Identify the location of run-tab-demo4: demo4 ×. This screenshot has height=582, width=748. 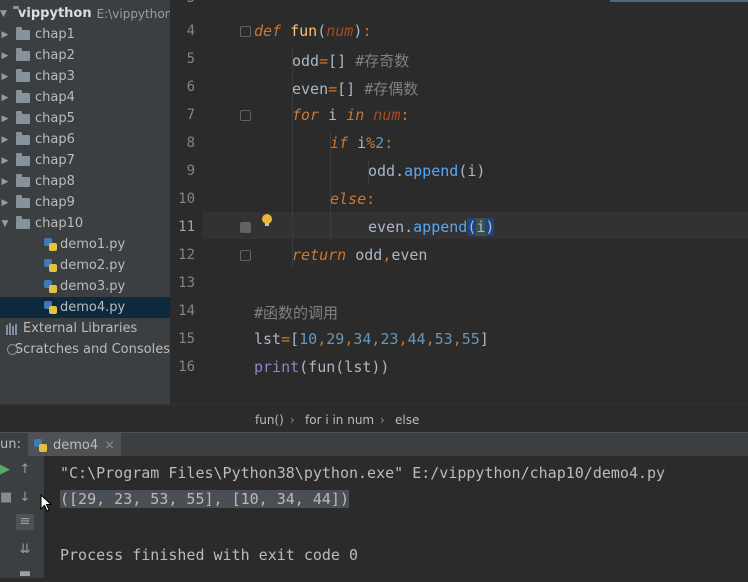
(75, 445).